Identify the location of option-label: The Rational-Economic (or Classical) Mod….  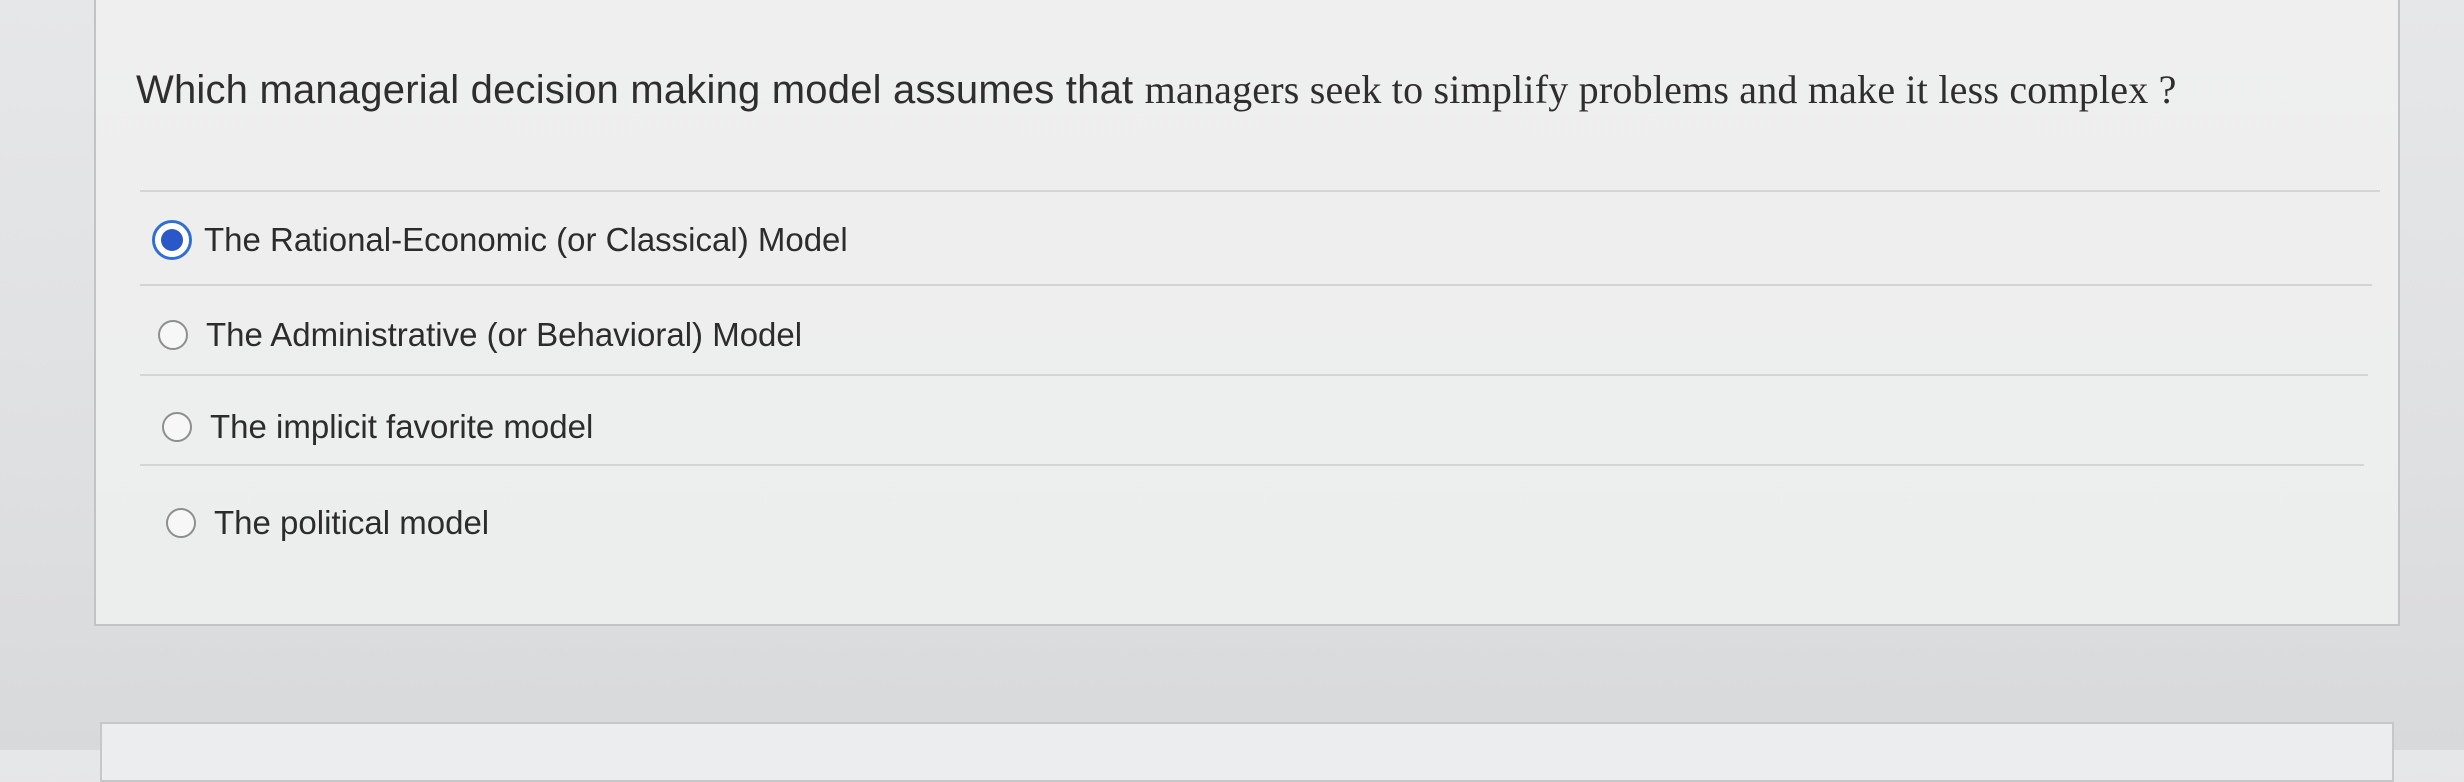
(526, 239).